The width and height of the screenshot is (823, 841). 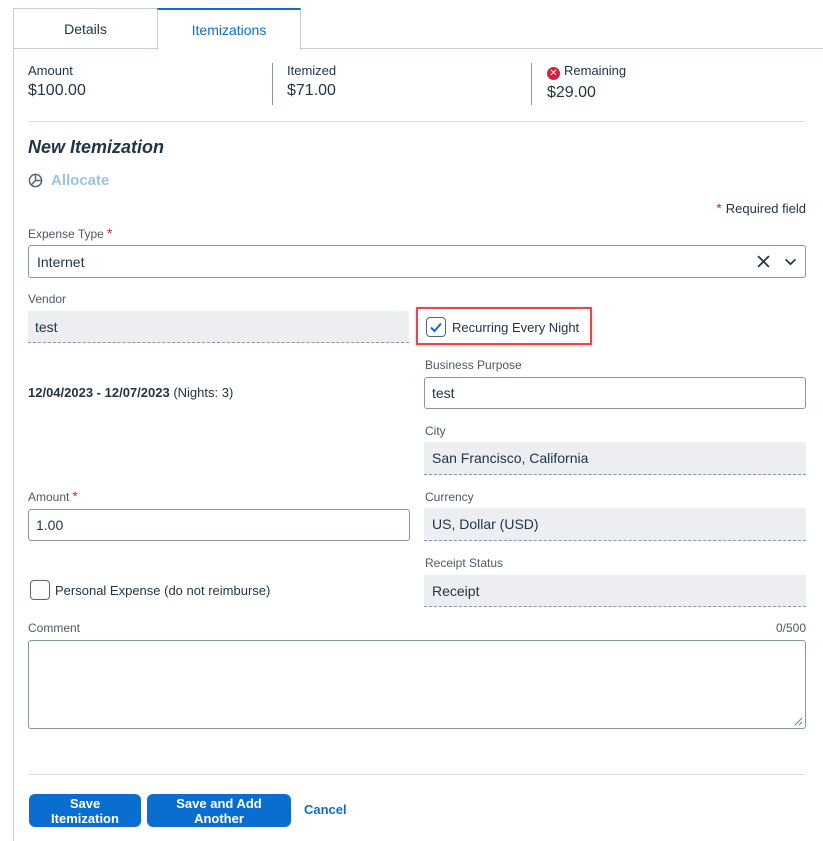 I want to click on summary-amount-label: Amount, so click(x=50, y=70).